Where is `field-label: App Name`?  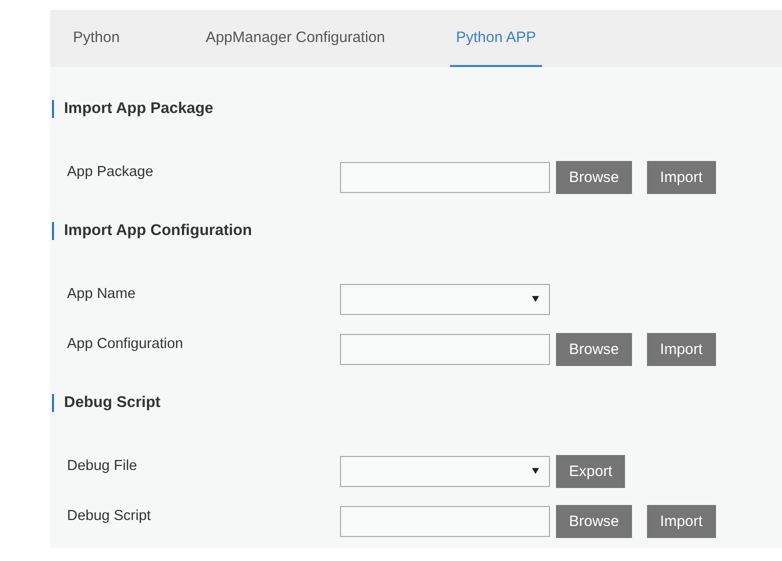
field-label: App Name is located at coordinates (101, 294).